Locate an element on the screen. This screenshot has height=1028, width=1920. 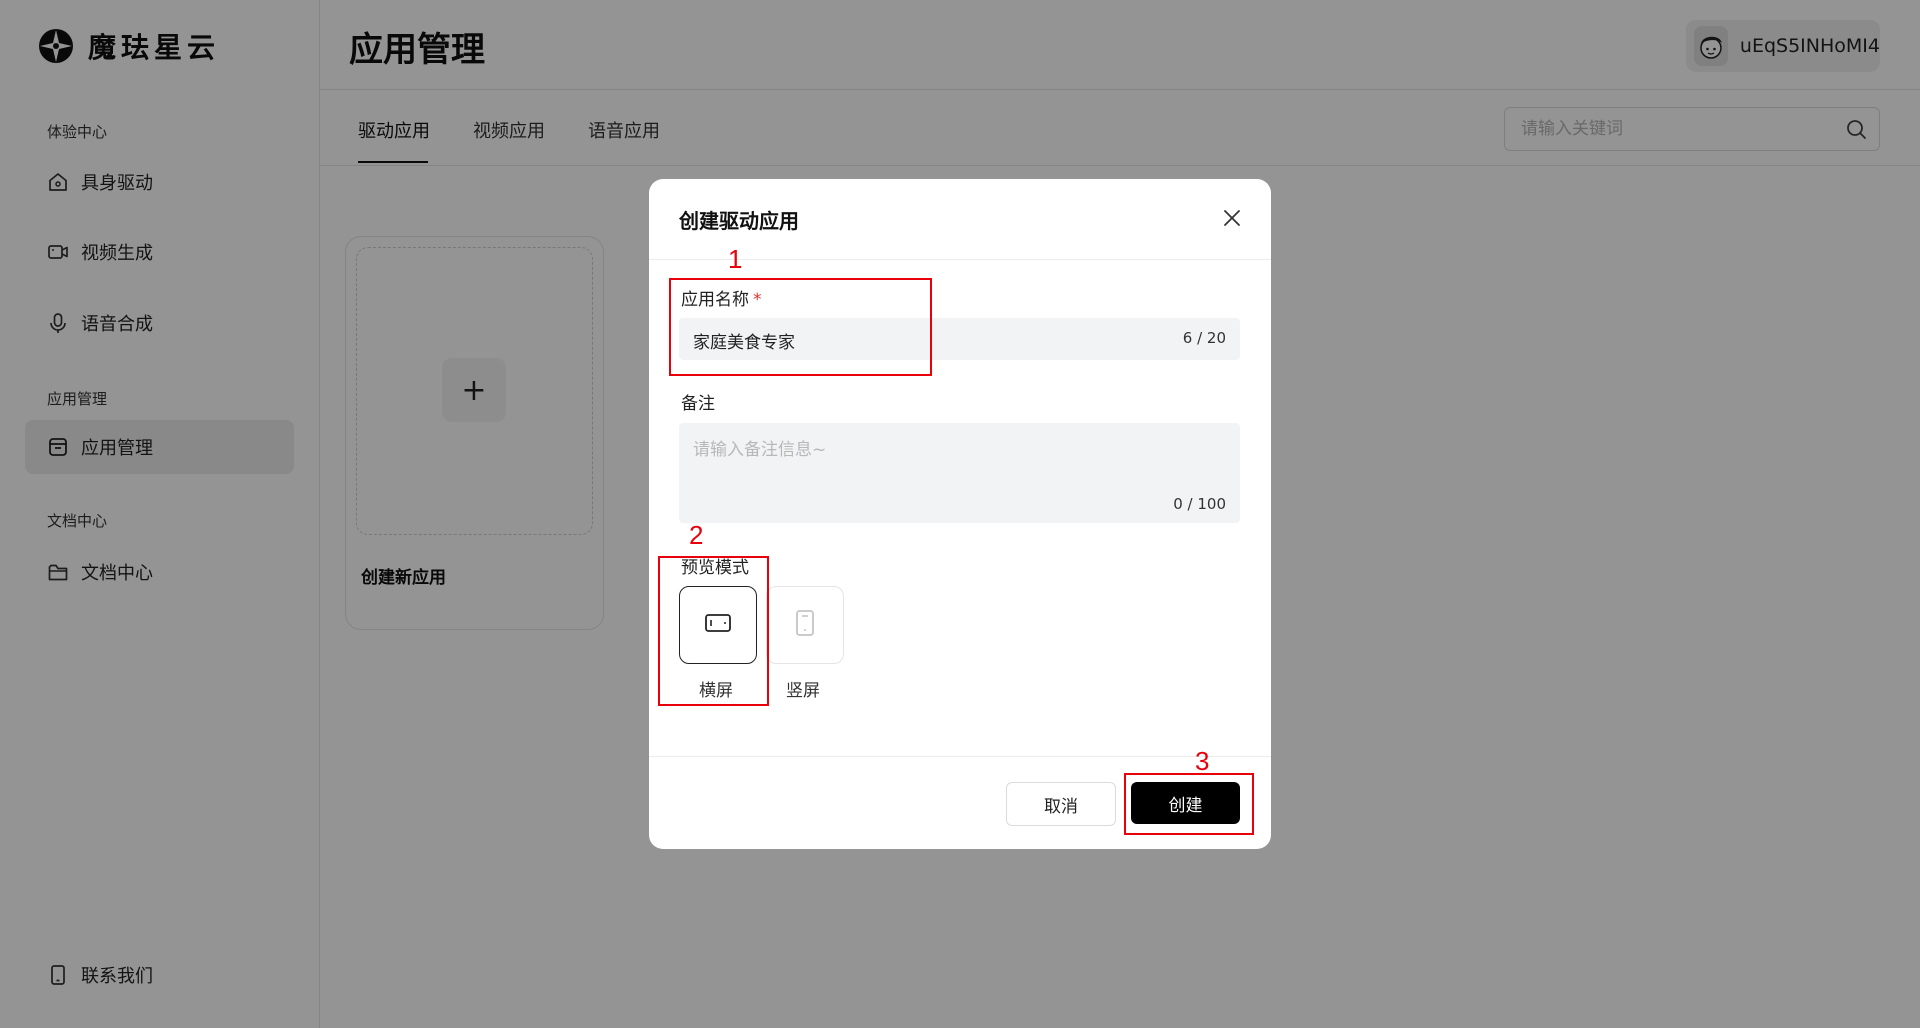
dialog-title: 创建驱动应用 is located at coordinates (739, 221).